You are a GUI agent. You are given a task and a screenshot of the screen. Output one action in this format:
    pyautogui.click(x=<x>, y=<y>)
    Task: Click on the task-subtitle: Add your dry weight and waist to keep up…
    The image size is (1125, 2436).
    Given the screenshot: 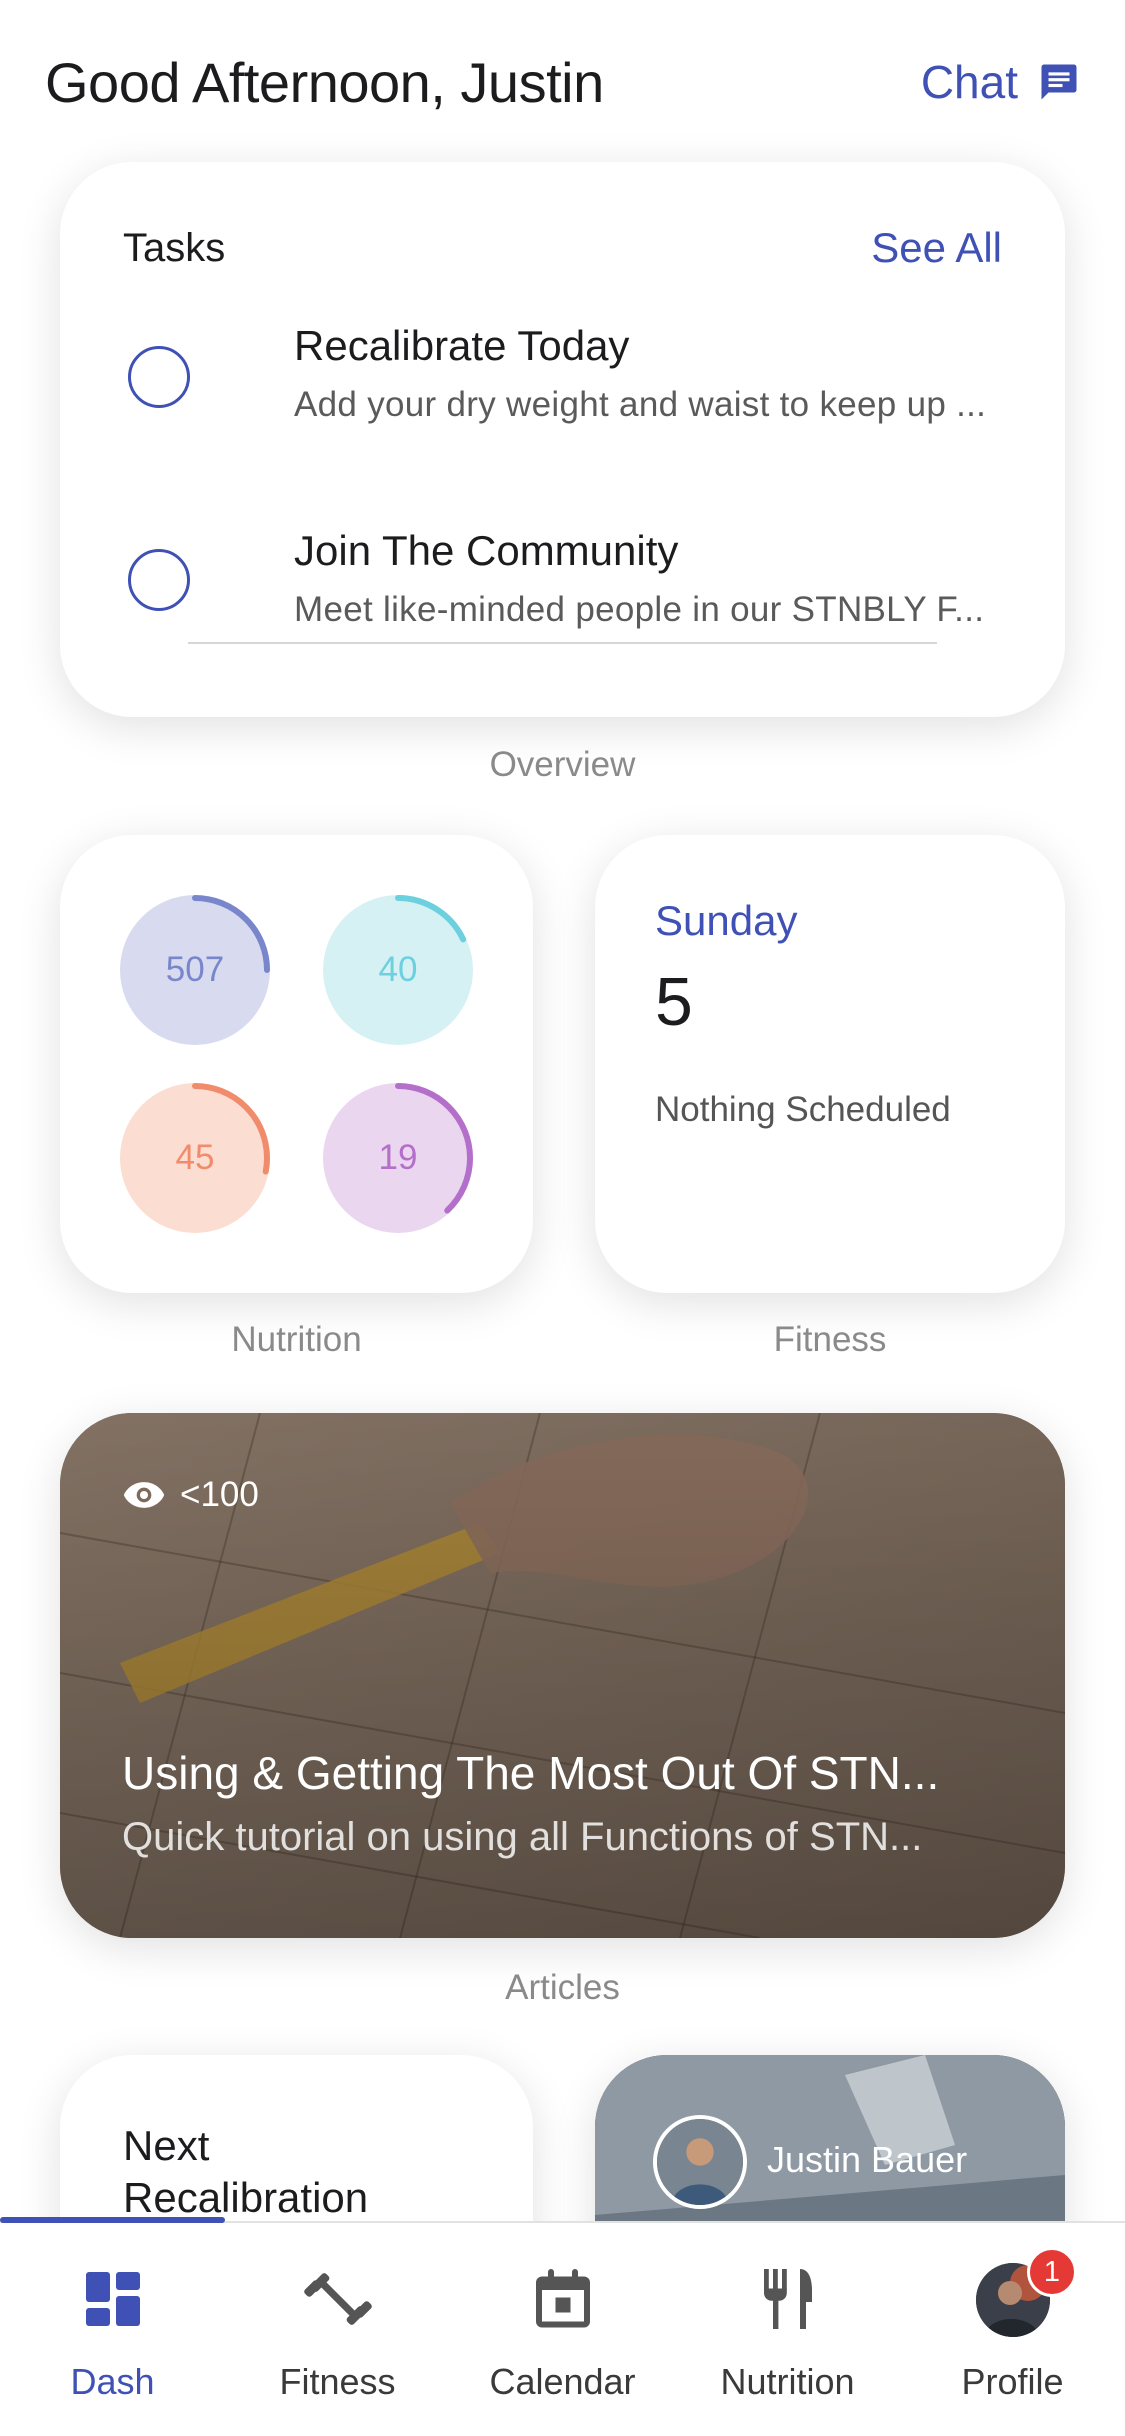 What is the action you would take?
    pyautogui.click(x=640, y=404)
    